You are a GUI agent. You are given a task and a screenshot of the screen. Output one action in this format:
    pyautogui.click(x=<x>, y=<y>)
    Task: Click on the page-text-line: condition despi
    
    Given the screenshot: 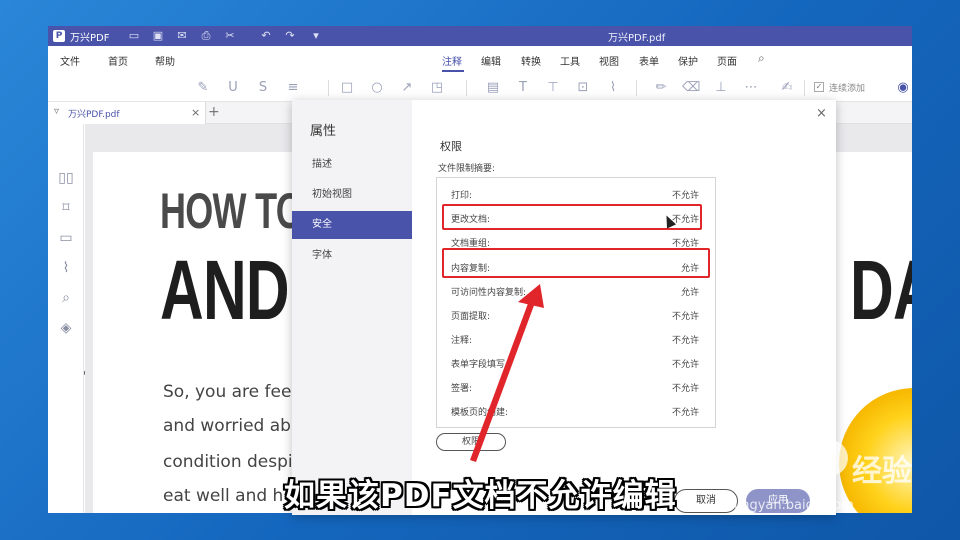 What is the action you would take?
    pyautogui.click(x=228, y=462)
    